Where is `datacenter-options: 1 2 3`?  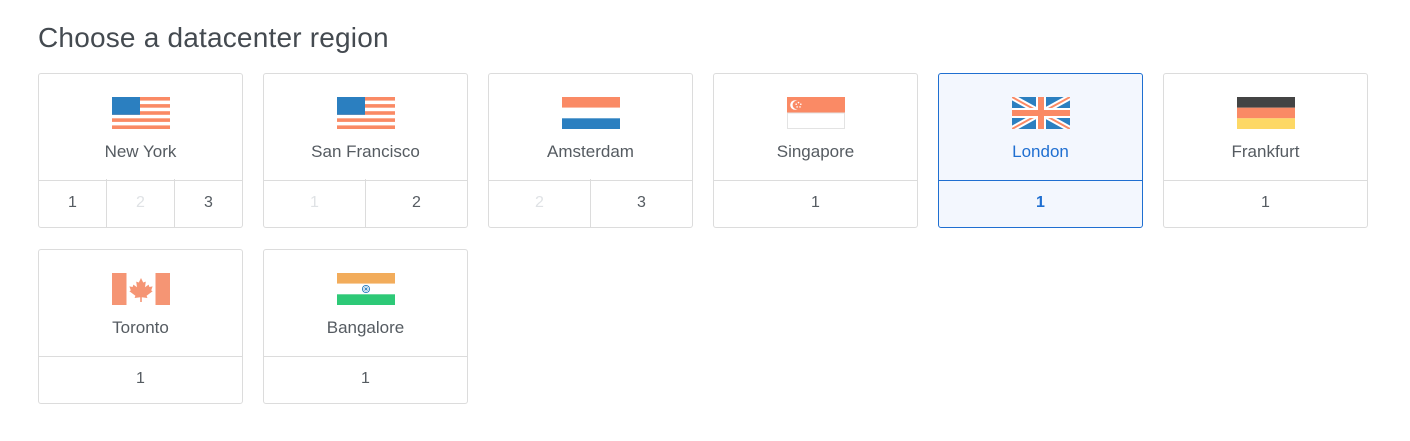 datacenter-options: 1 2 3 is located at coordinates (140, 203).